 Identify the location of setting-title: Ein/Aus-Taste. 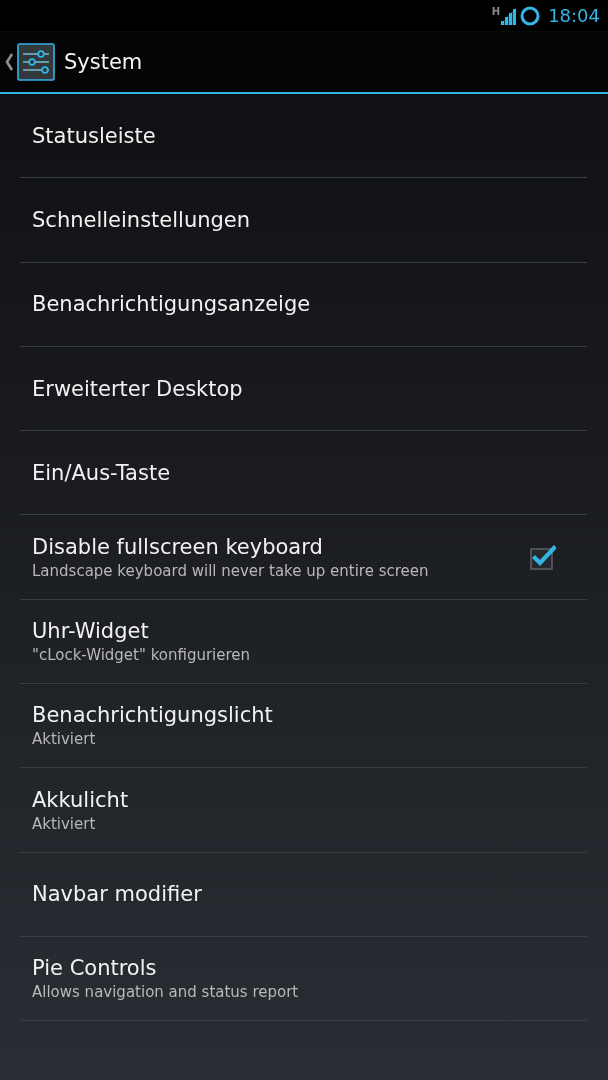
(101, 472).